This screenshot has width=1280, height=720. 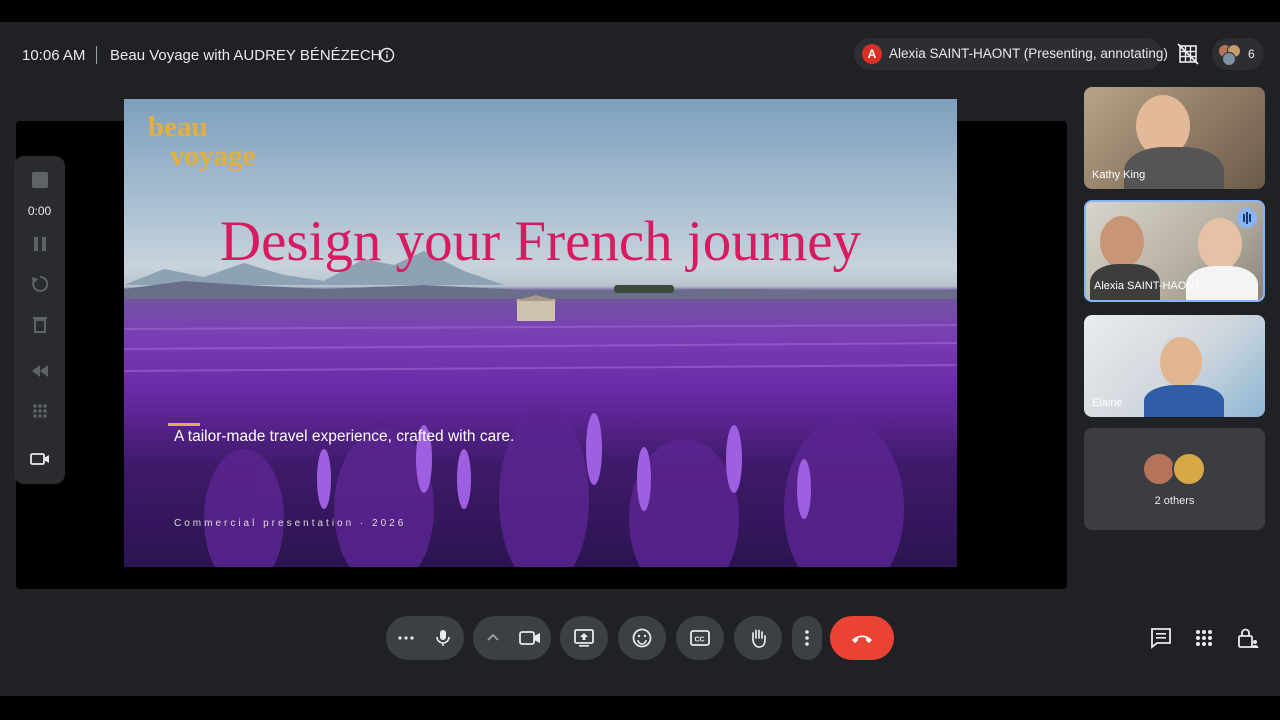 What do you see at coordinates (1251, 54) in the screenshot?
I see `participant-count: 6` at bounding box center [1251, 54].